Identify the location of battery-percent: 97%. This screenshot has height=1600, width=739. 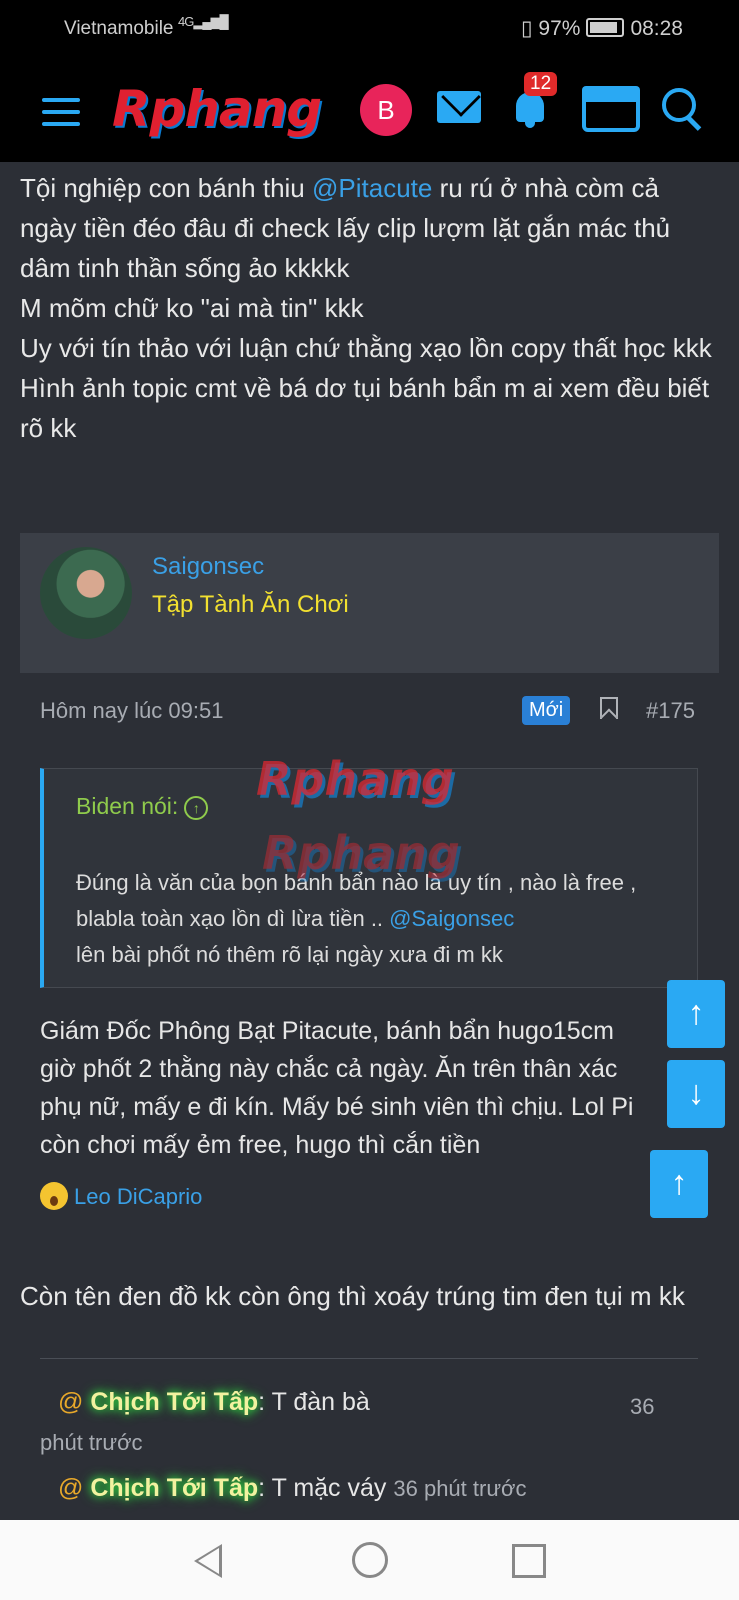
(559, 28).